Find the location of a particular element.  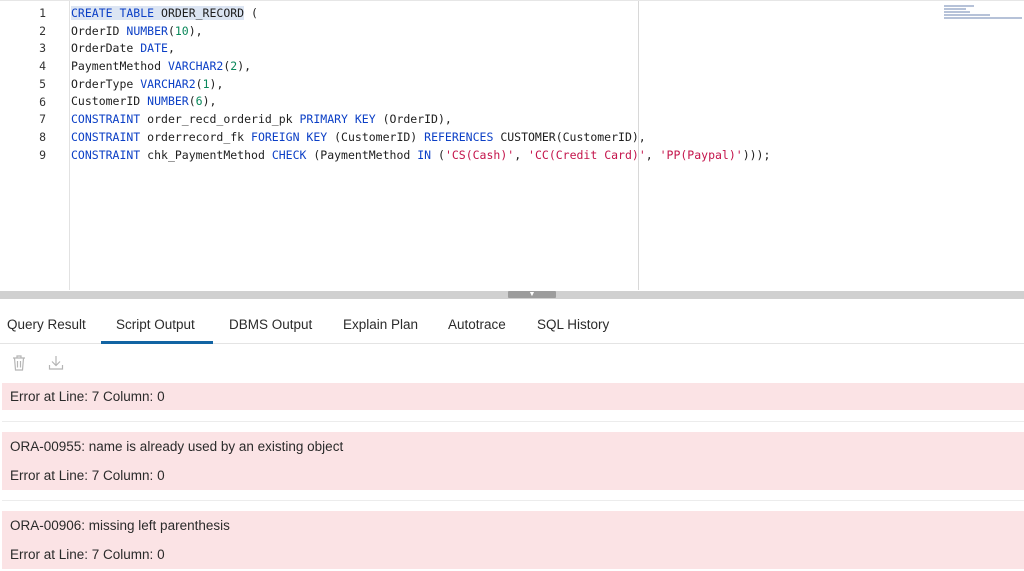

code-token: ORDER_RECORD is located at coordinates (203, 13).